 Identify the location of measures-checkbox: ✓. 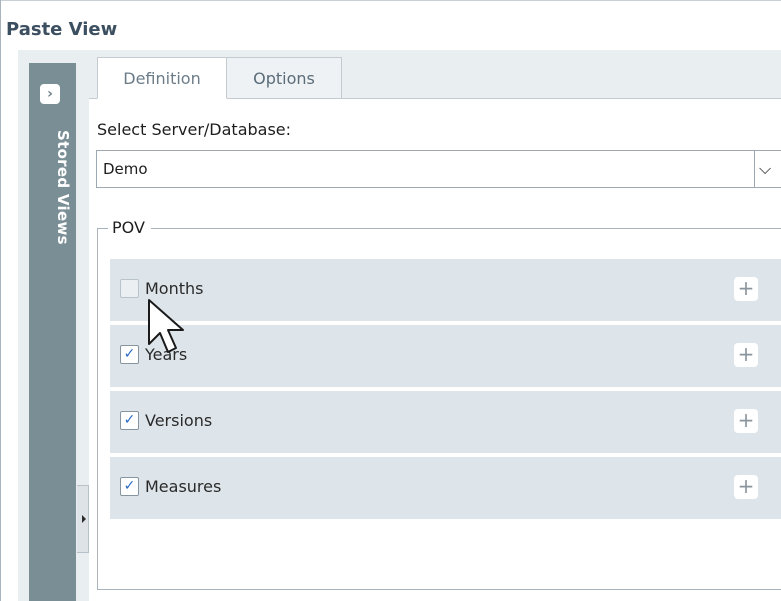
(129, 486).